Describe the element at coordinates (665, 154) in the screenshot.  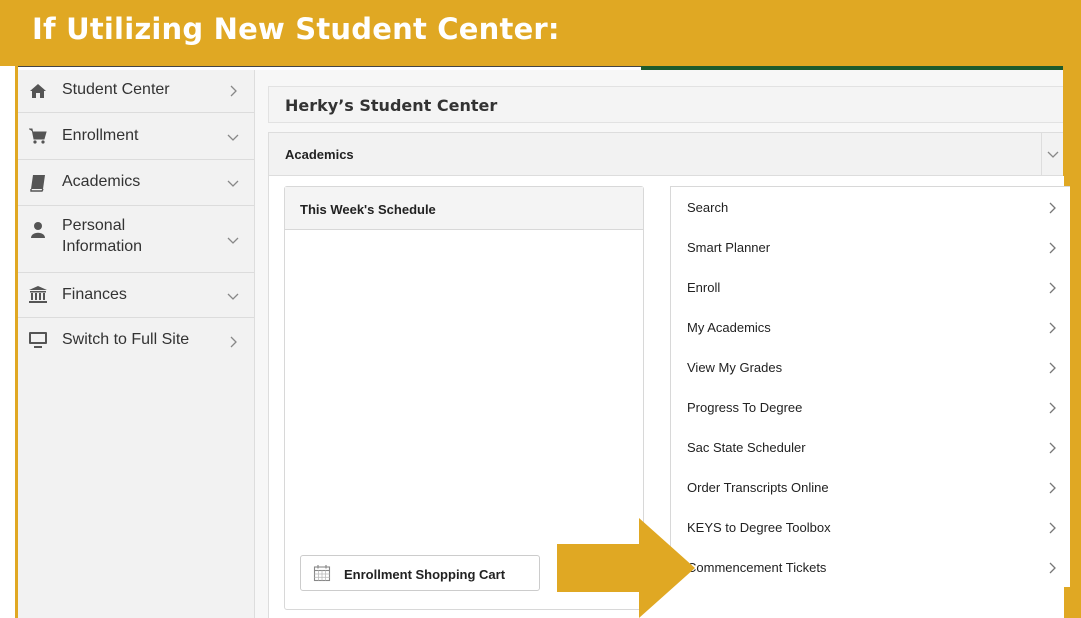
I see `academics-section-header: Academics` at that location.